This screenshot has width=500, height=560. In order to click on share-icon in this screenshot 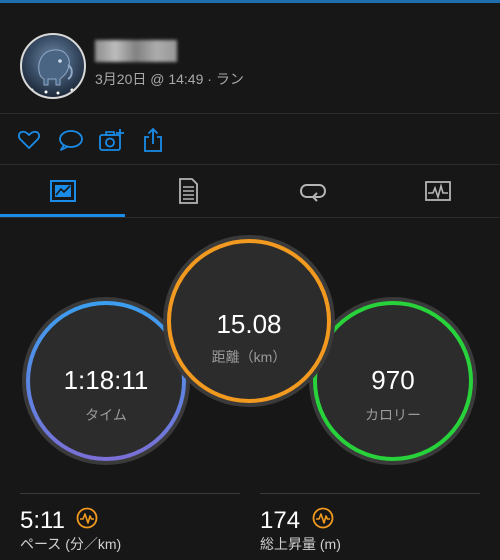, I will do `click(153, 139)`.